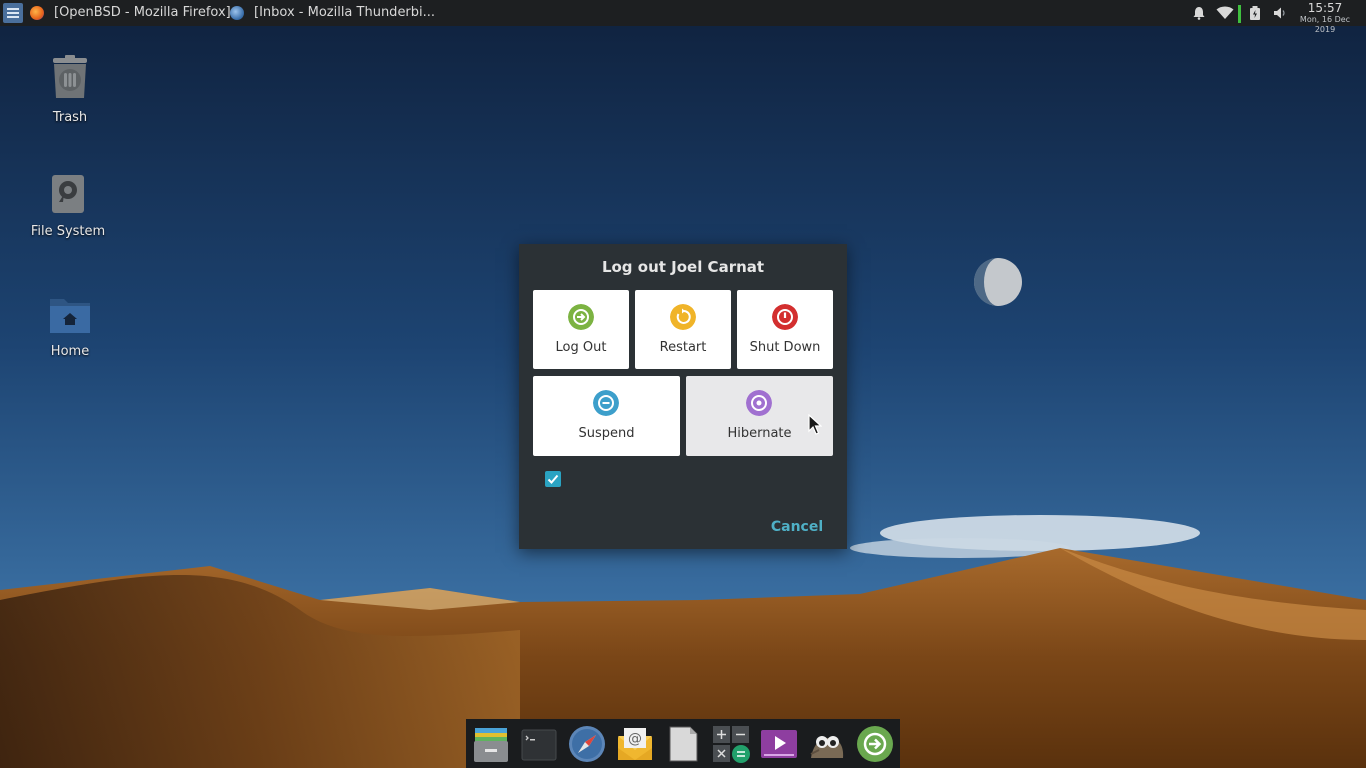  I want to click on document-icon, so click(683, 744).